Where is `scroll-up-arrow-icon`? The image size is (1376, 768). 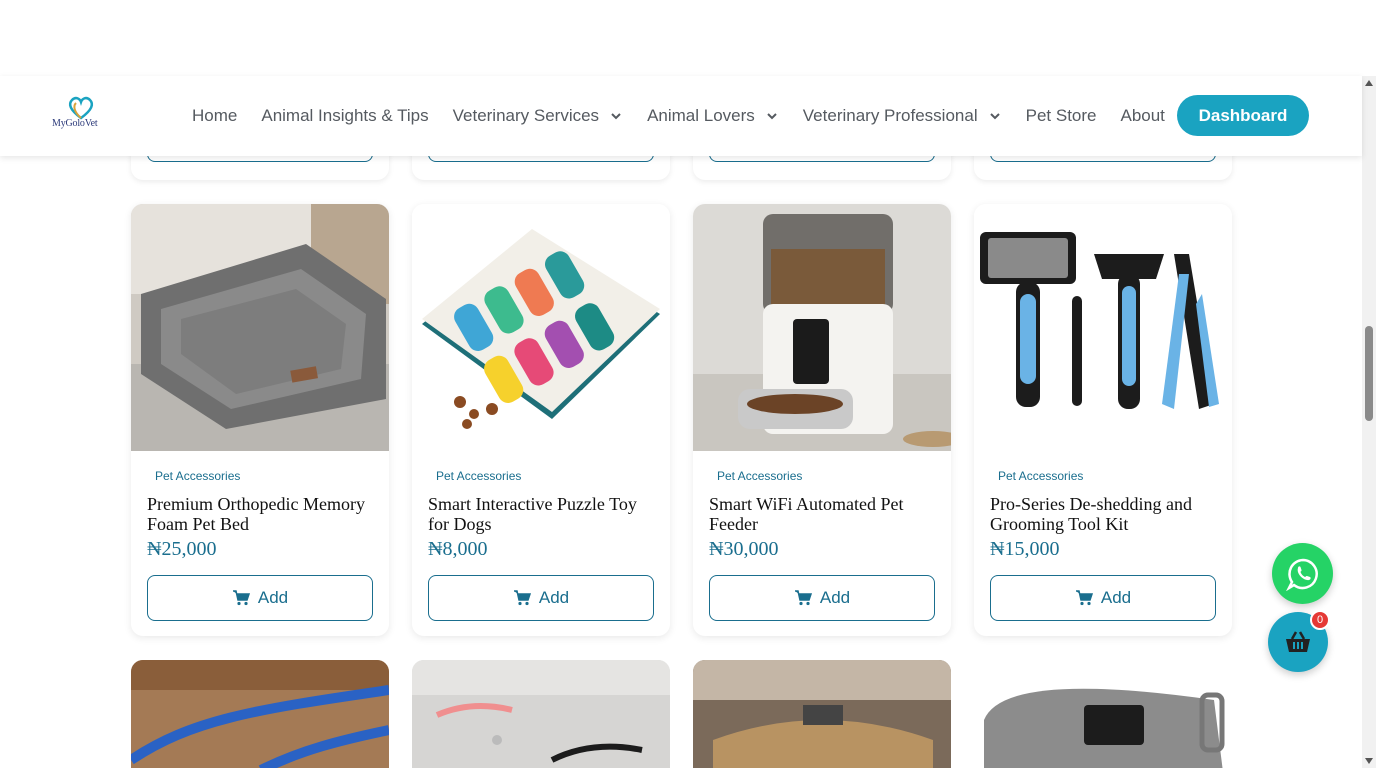
scroll-up-arrow-icon is located at coordinates (1369, 83).